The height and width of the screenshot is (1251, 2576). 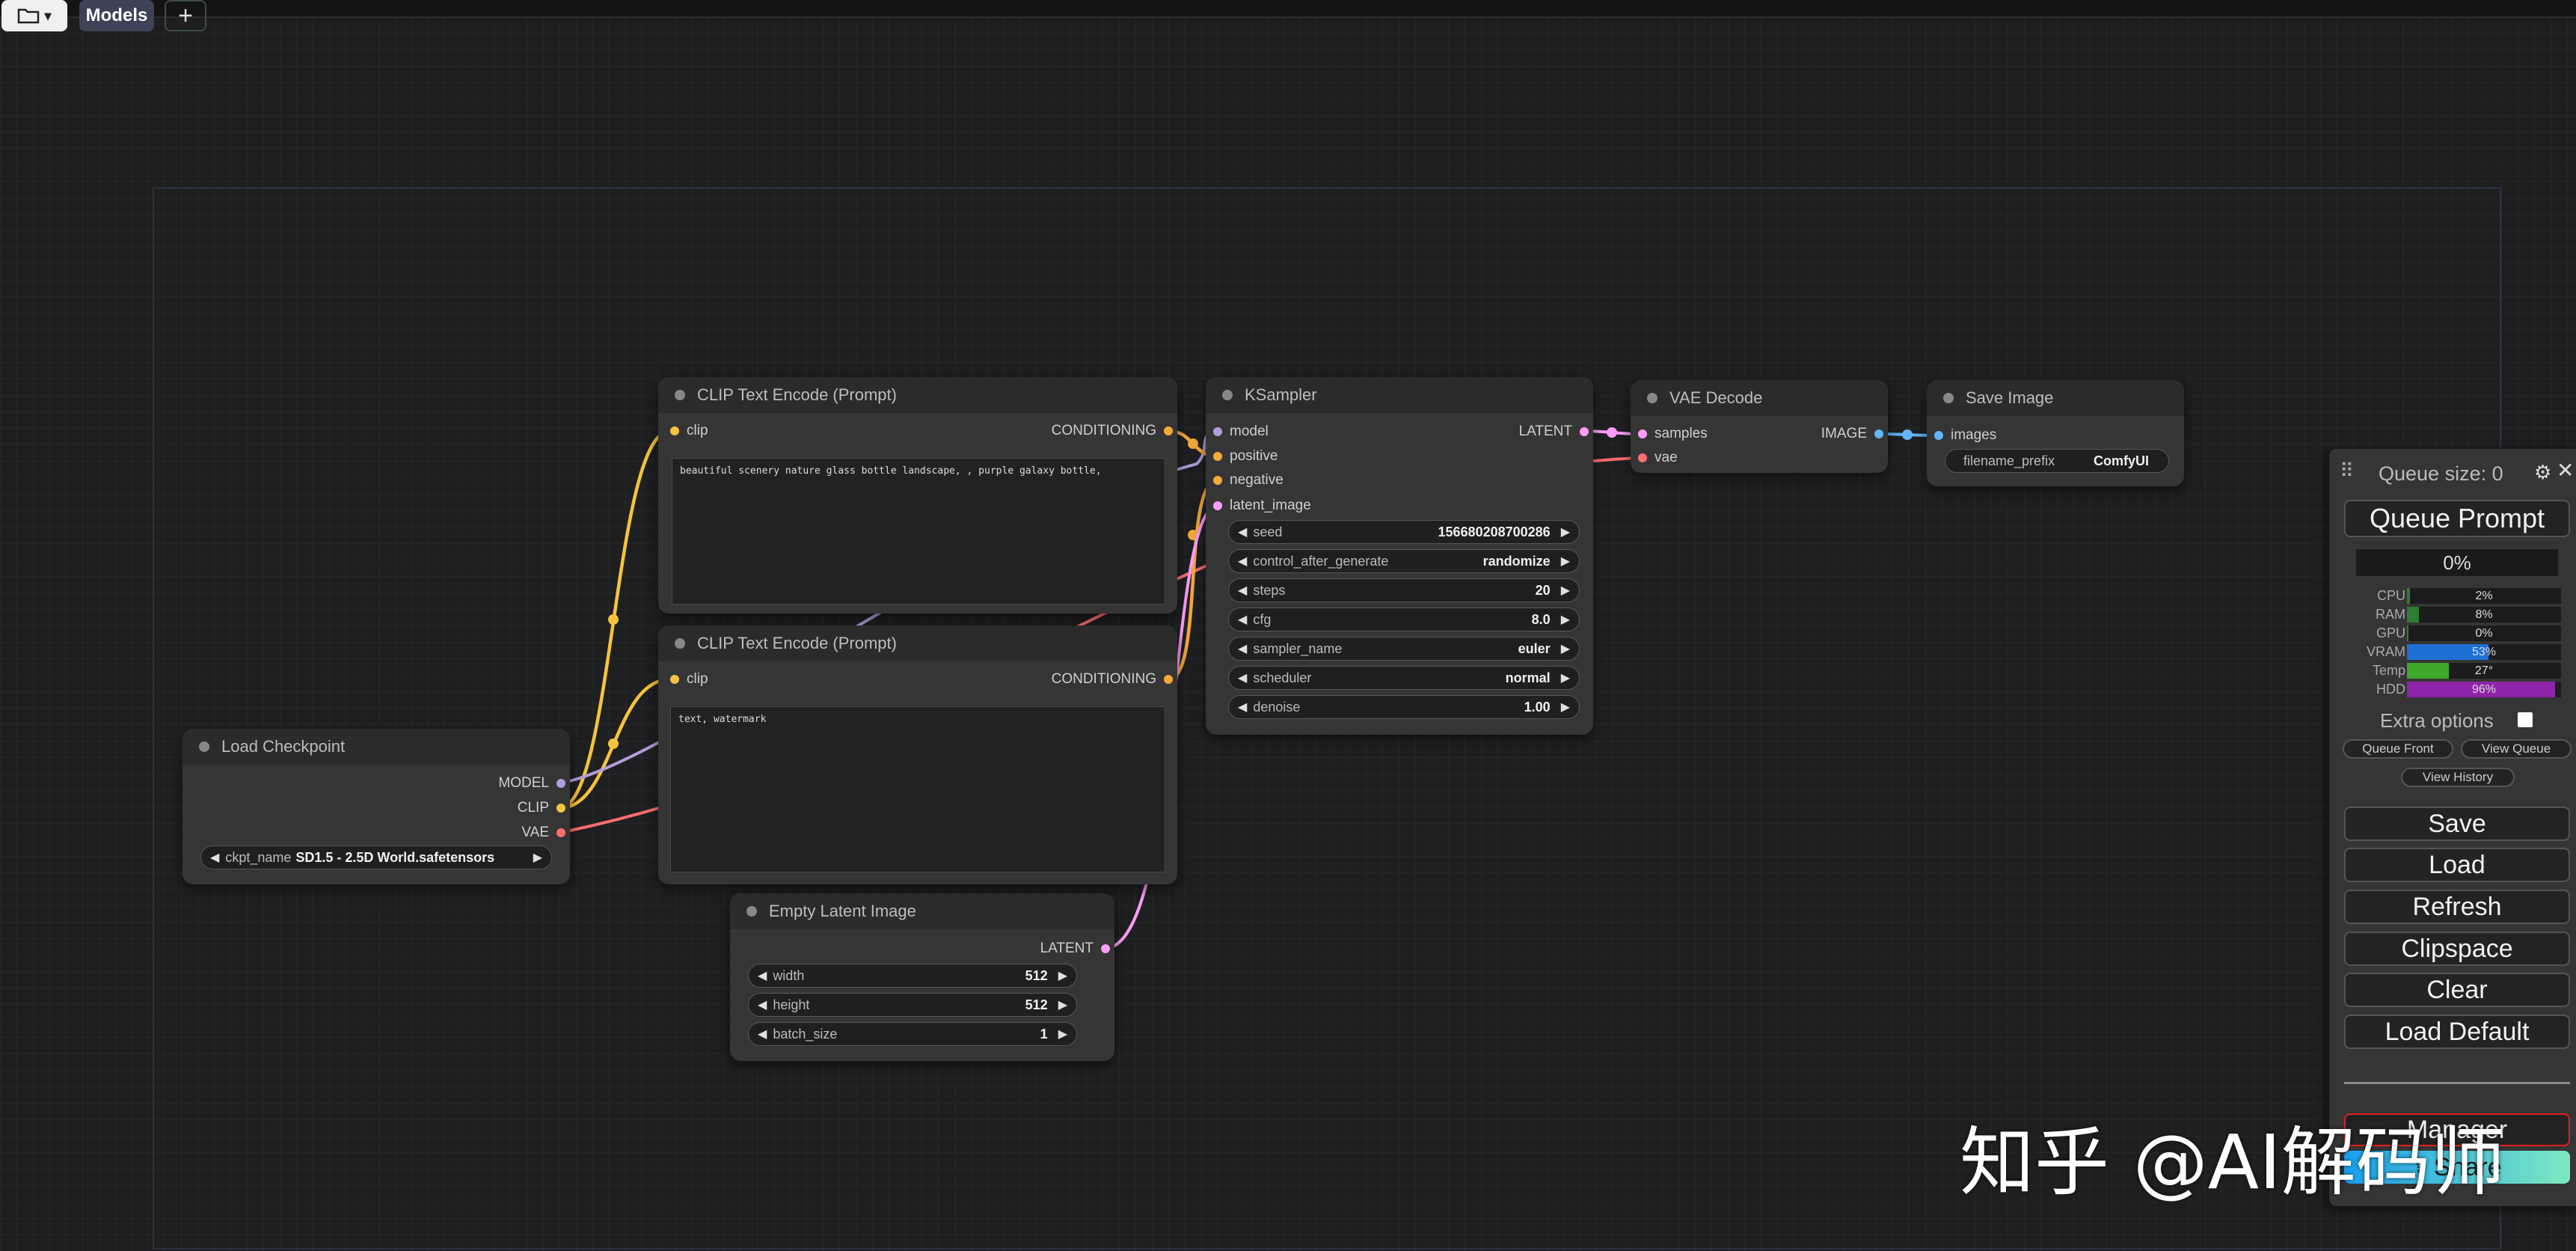 I want to click on widget-seed: ◀ seed 156680208700286 ▶, so click(x=1404, y=532).